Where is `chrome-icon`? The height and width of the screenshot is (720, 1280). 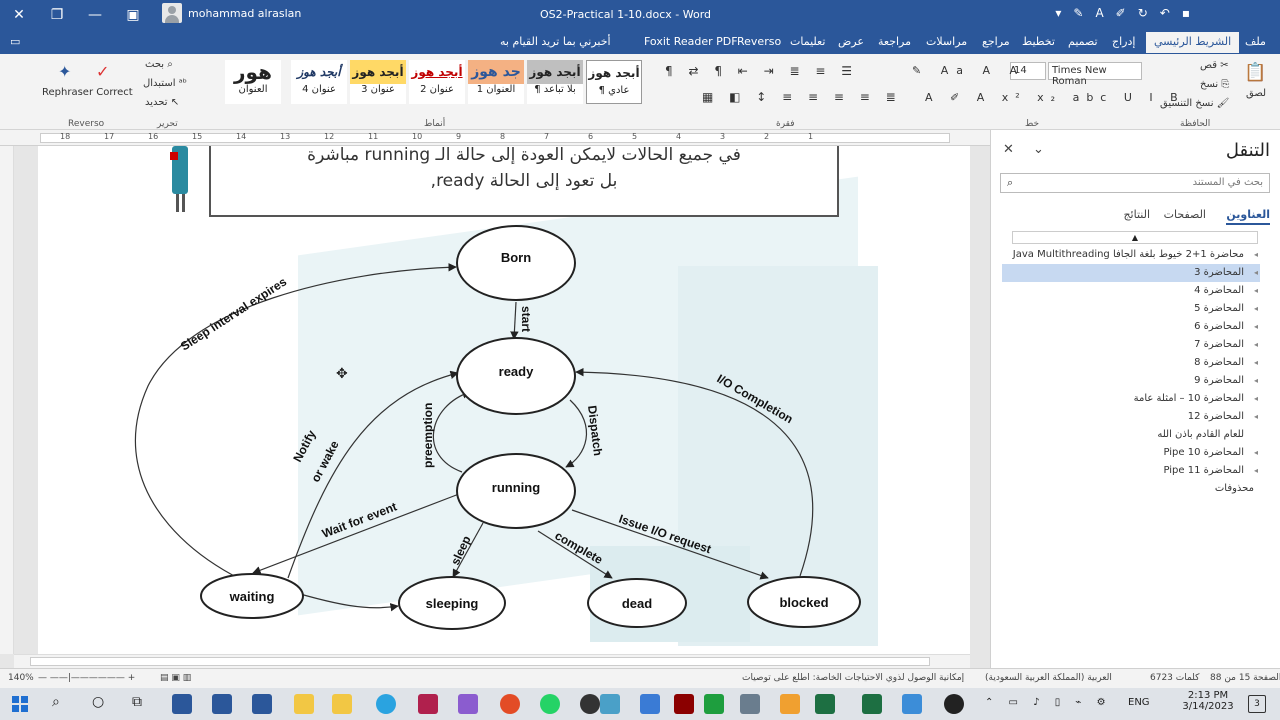 chrome-icon is located at coordinates (510, 704).